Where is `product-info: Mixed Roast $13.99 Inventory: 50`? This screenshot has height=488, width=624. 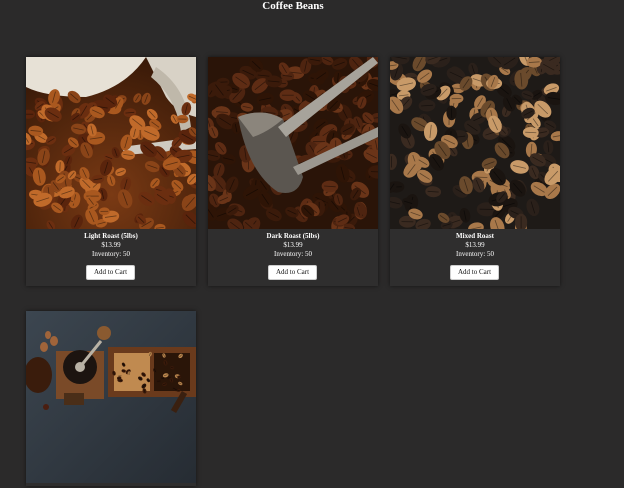 product-info: Mixed Roast $13.99 Inventory: 50 is located at coordinates (475, 245).